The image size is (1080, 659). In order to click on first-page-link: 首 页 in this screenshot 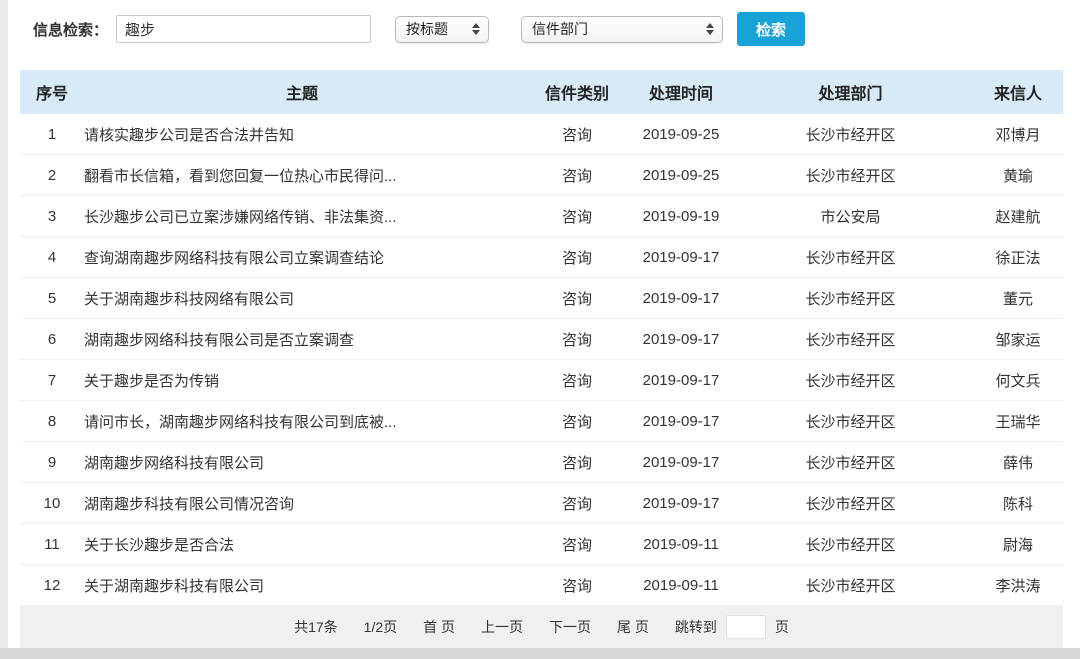, I will do `click(439, 627)`.